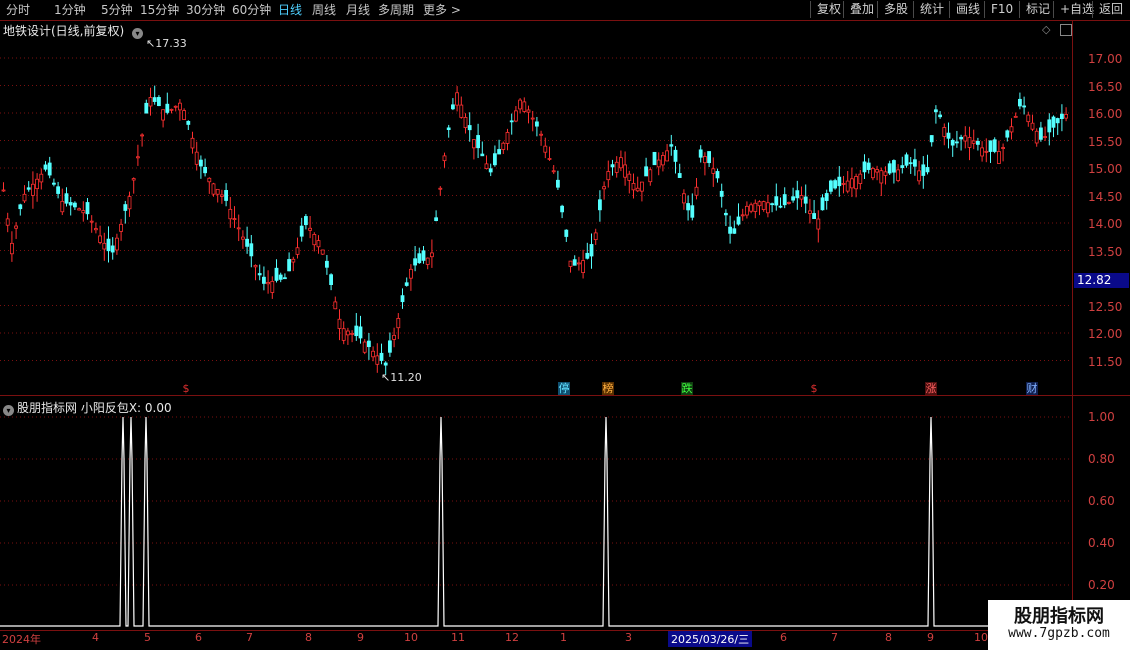  What do you see at coordinates (563, 637) in the screenshot?
I see `date-tick: 1` at bounding box center [563, 637].